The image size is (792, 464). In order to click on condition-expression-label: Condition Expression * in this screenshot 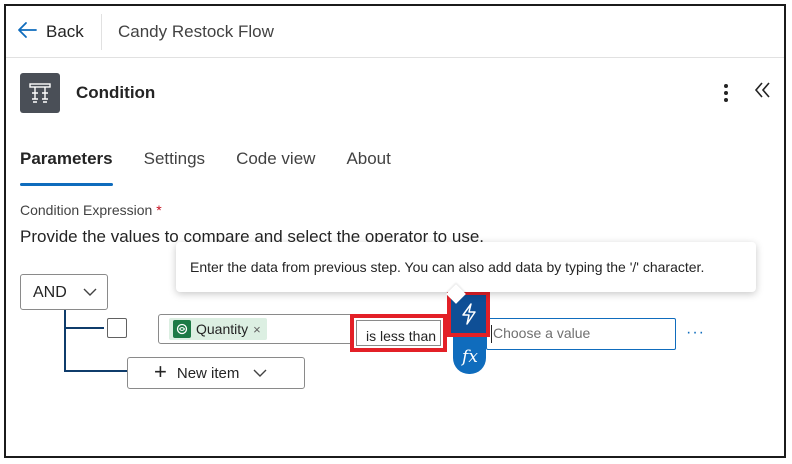, I will do `click(91, 210)`.